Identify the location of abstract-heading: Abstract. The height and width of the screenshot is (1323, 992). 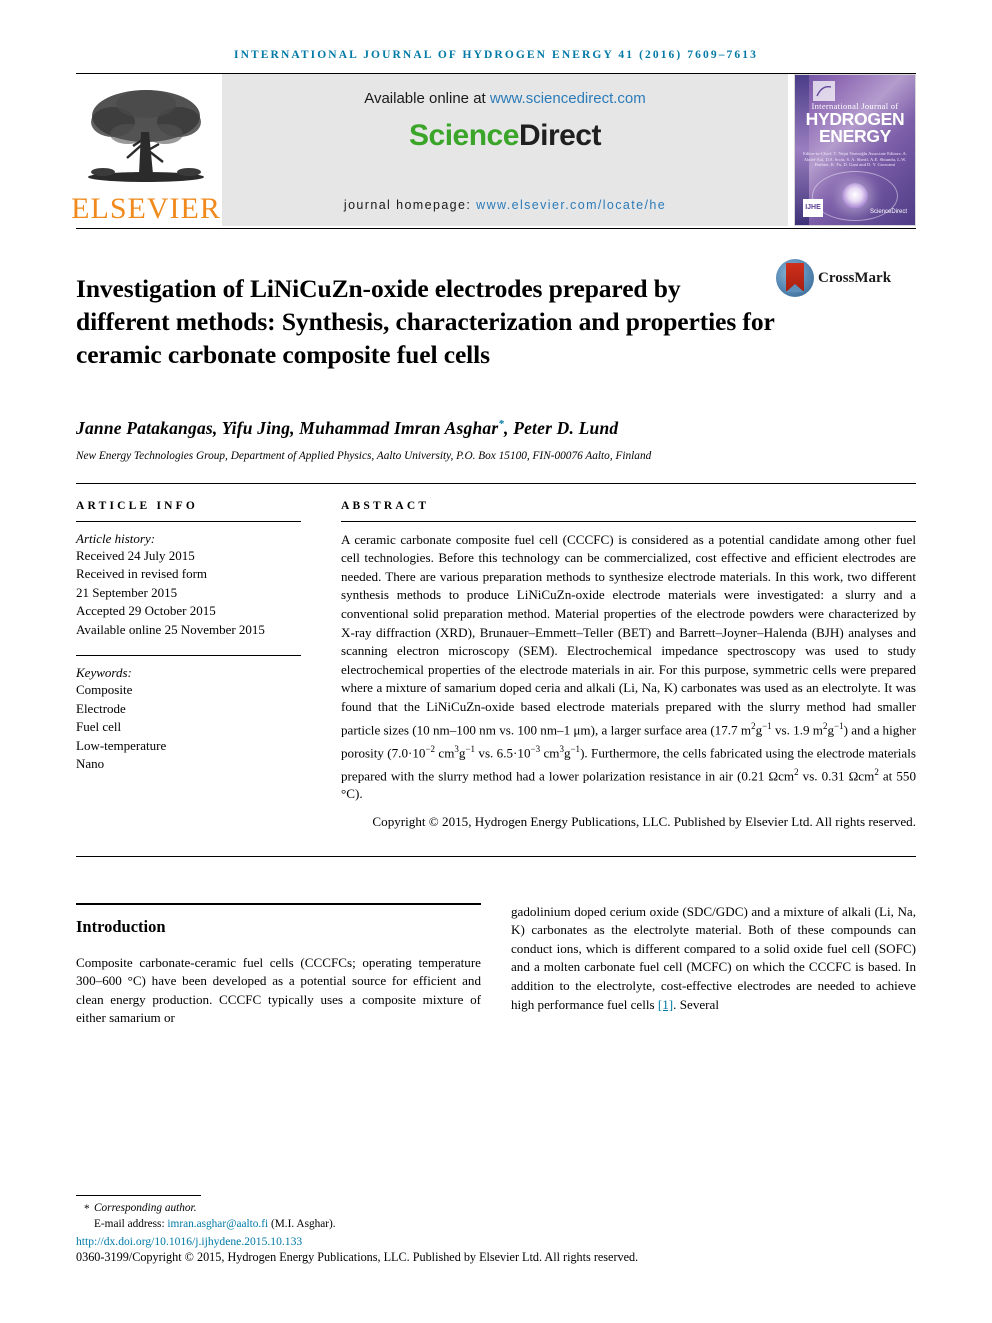
(385, 505).